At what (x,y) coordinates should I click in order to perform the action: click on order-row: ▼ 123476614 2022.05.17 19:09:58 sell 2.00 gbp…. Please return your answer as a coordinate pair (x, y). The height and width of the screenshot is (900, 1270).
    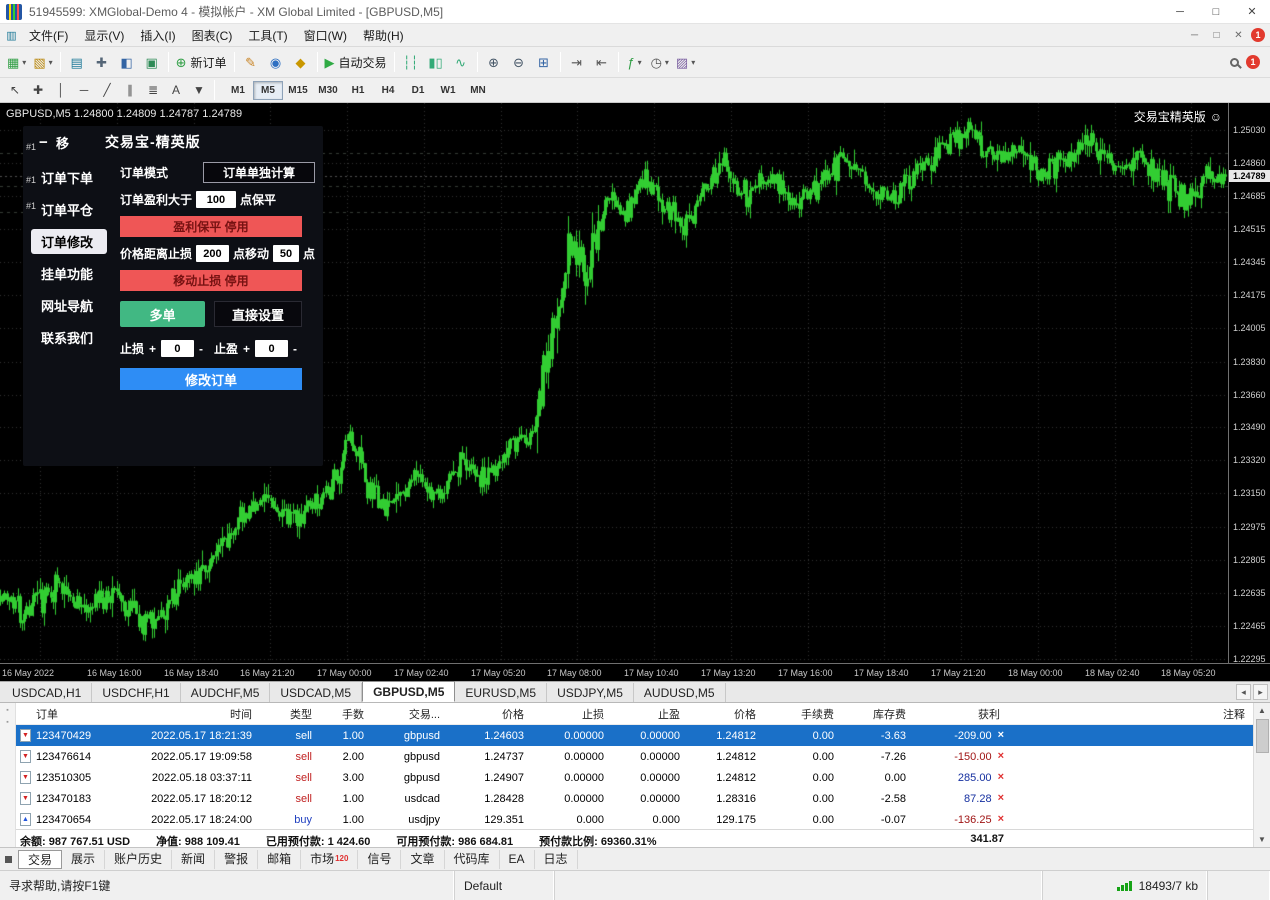
    Looking at the image, I should click on (634, 756).